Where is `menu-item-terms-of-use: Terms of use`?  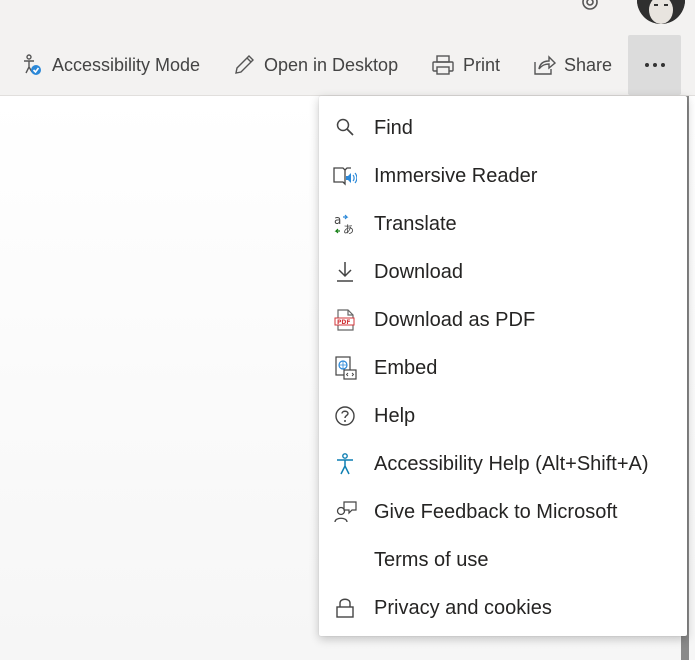 menu-item-terms-of-use: Terms of use is located at coordinates (503, 560).